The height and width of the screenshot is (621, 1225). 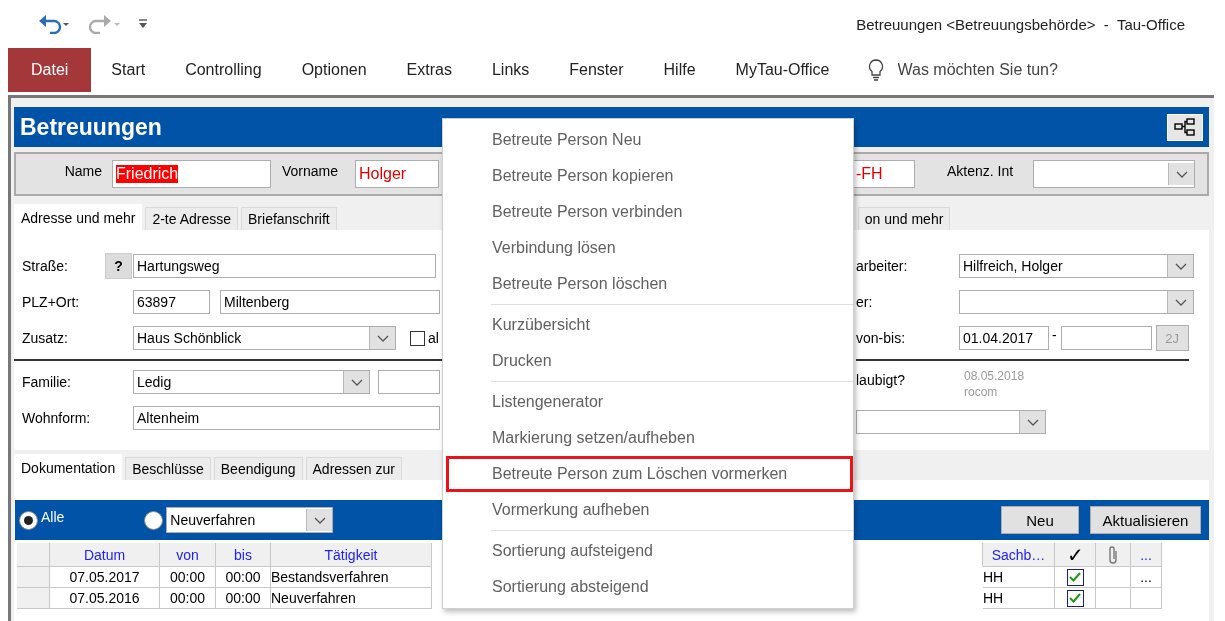 I want to click on menu-item: Listengenerator, so click(x=648, y=402).